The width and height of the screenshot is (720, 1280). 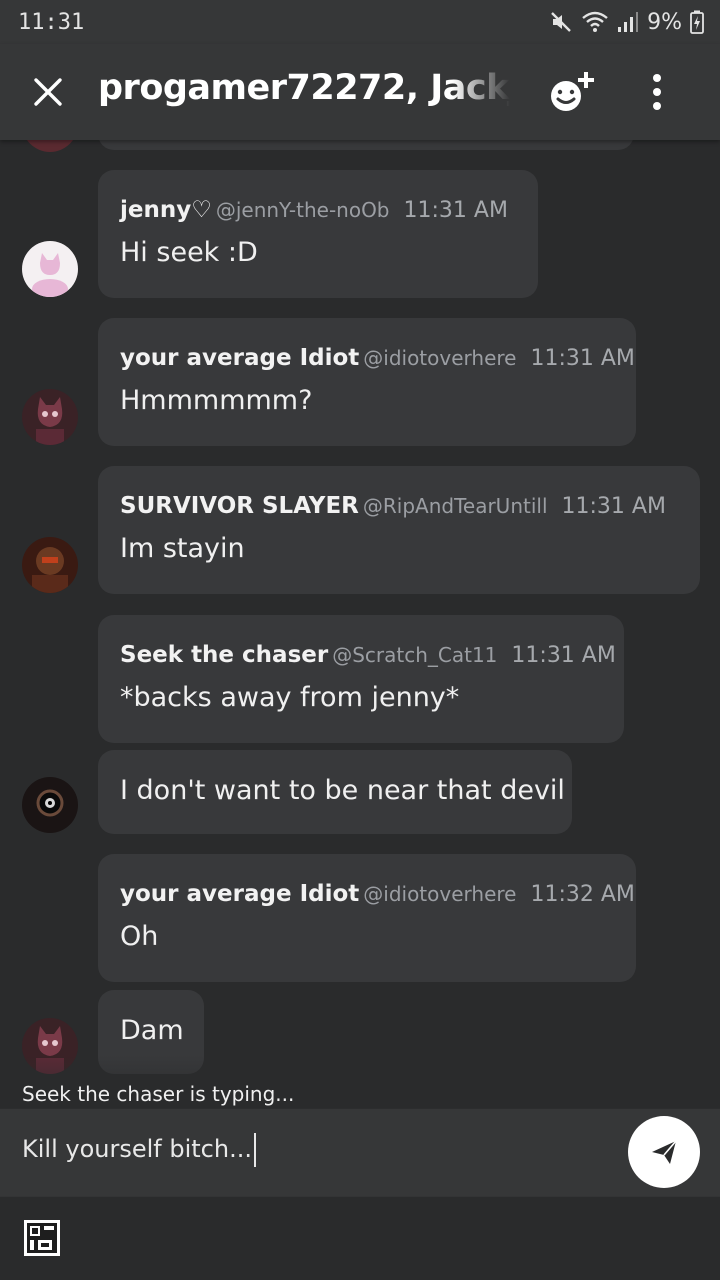 I want to click on message-handle: @jennY-the-noOb, so click(x=302, y=210).